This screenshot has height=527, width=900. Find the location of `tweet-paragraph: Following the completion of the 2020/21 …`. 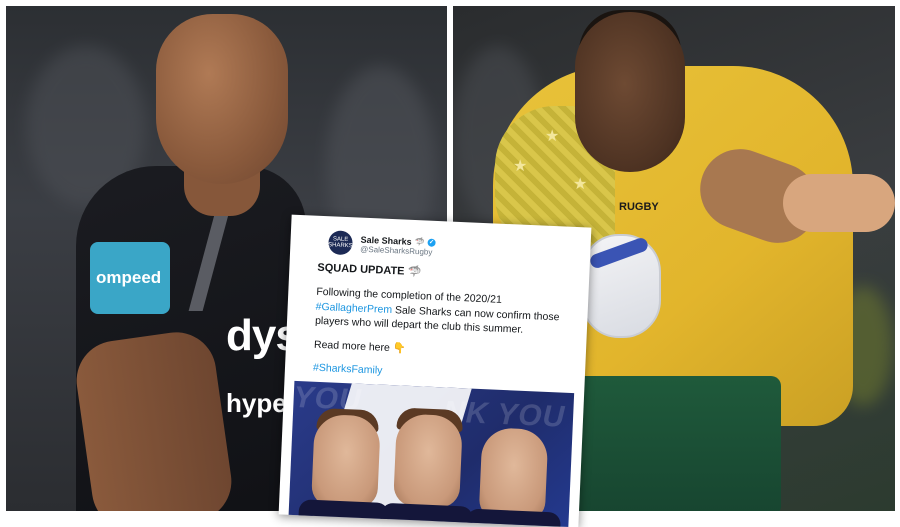

tweet-paragraph: Following the completion of the 2020/21 … is located at coordinates (437, 310).